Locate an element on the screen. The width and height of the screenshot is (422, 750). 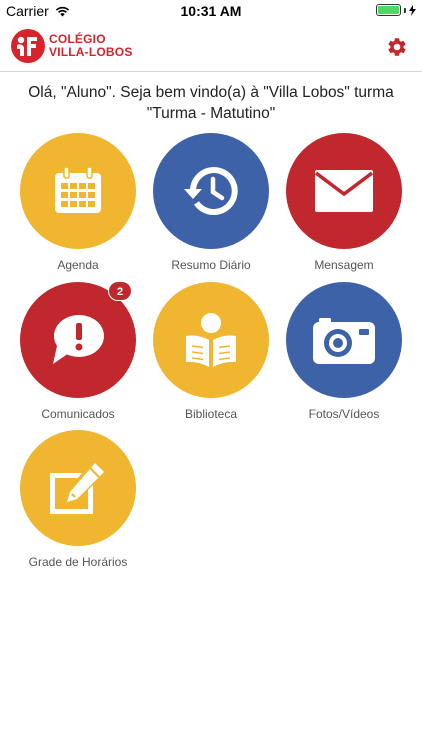
tile-mensagem: Mensagem is located at coordinates (344, 202).